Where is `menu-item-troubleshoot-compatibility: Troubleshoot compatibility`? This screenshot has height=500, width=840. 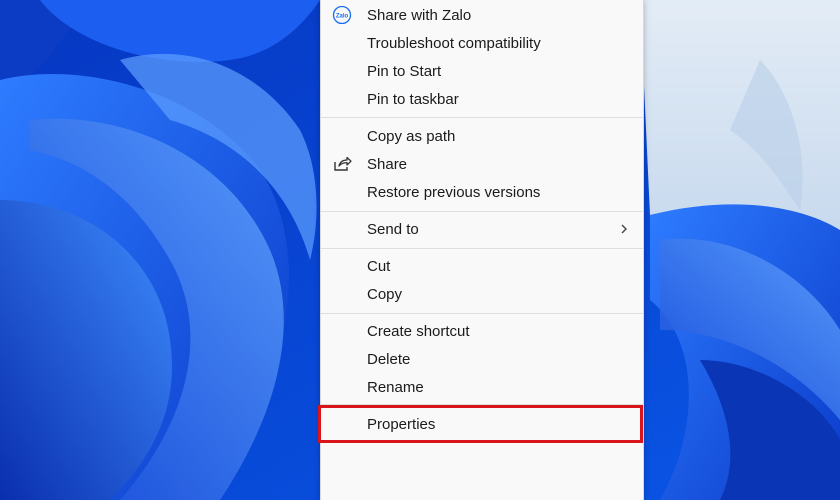
menu-item-troubleshoot-compatibility: Troubleshoot compatibility is located at coordinates (482, 43).